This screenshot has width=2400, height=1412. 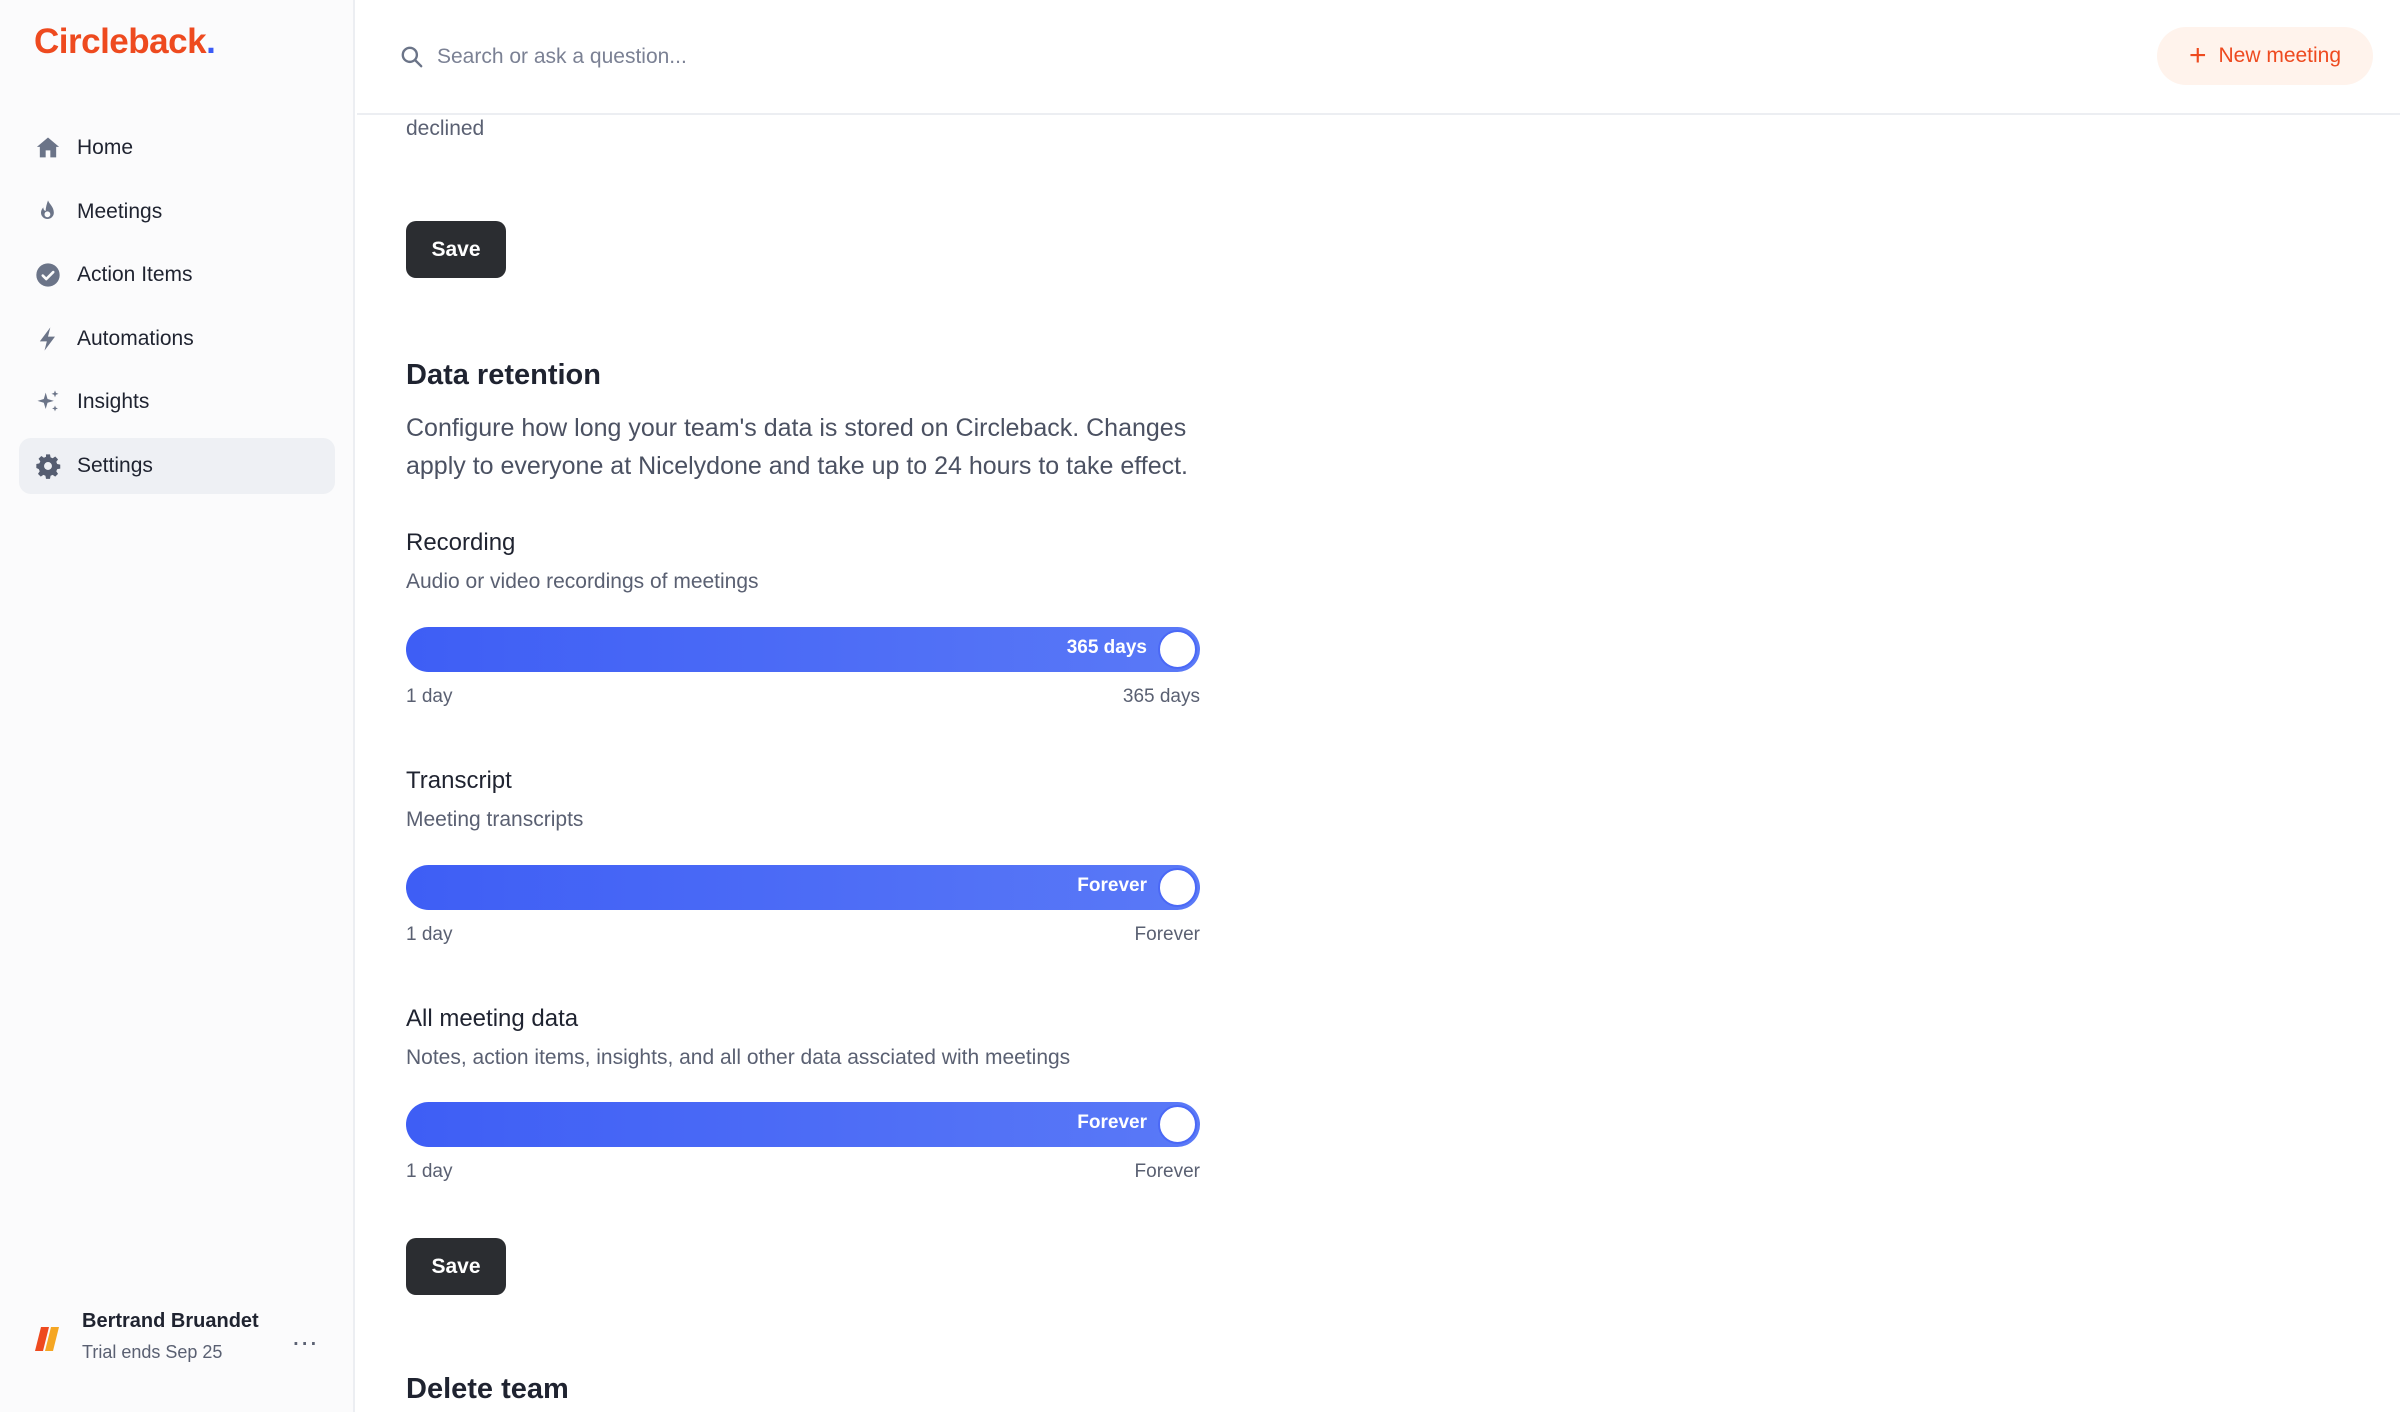 What do you see at coordinates (445, 128) in the screenshot?
I see `declined-text: declined` at bounding box center [445, 128].